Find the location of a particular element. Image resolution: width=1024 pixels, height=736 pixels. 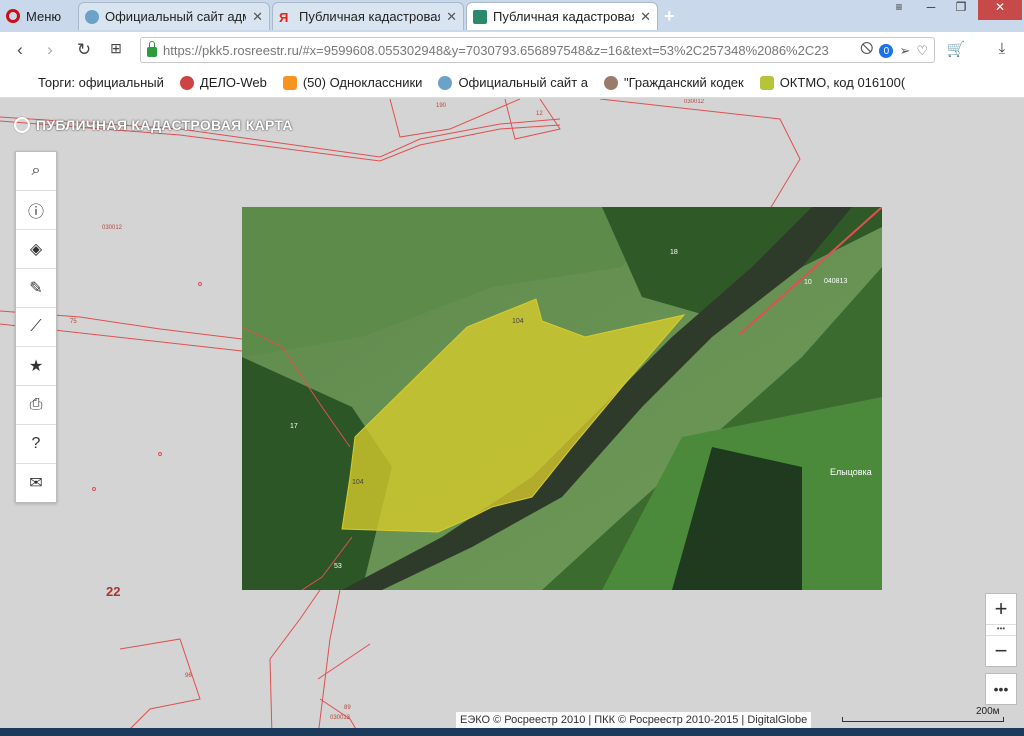

quarter-label-030012-left: 030012 is located at coordinates (112, 228).